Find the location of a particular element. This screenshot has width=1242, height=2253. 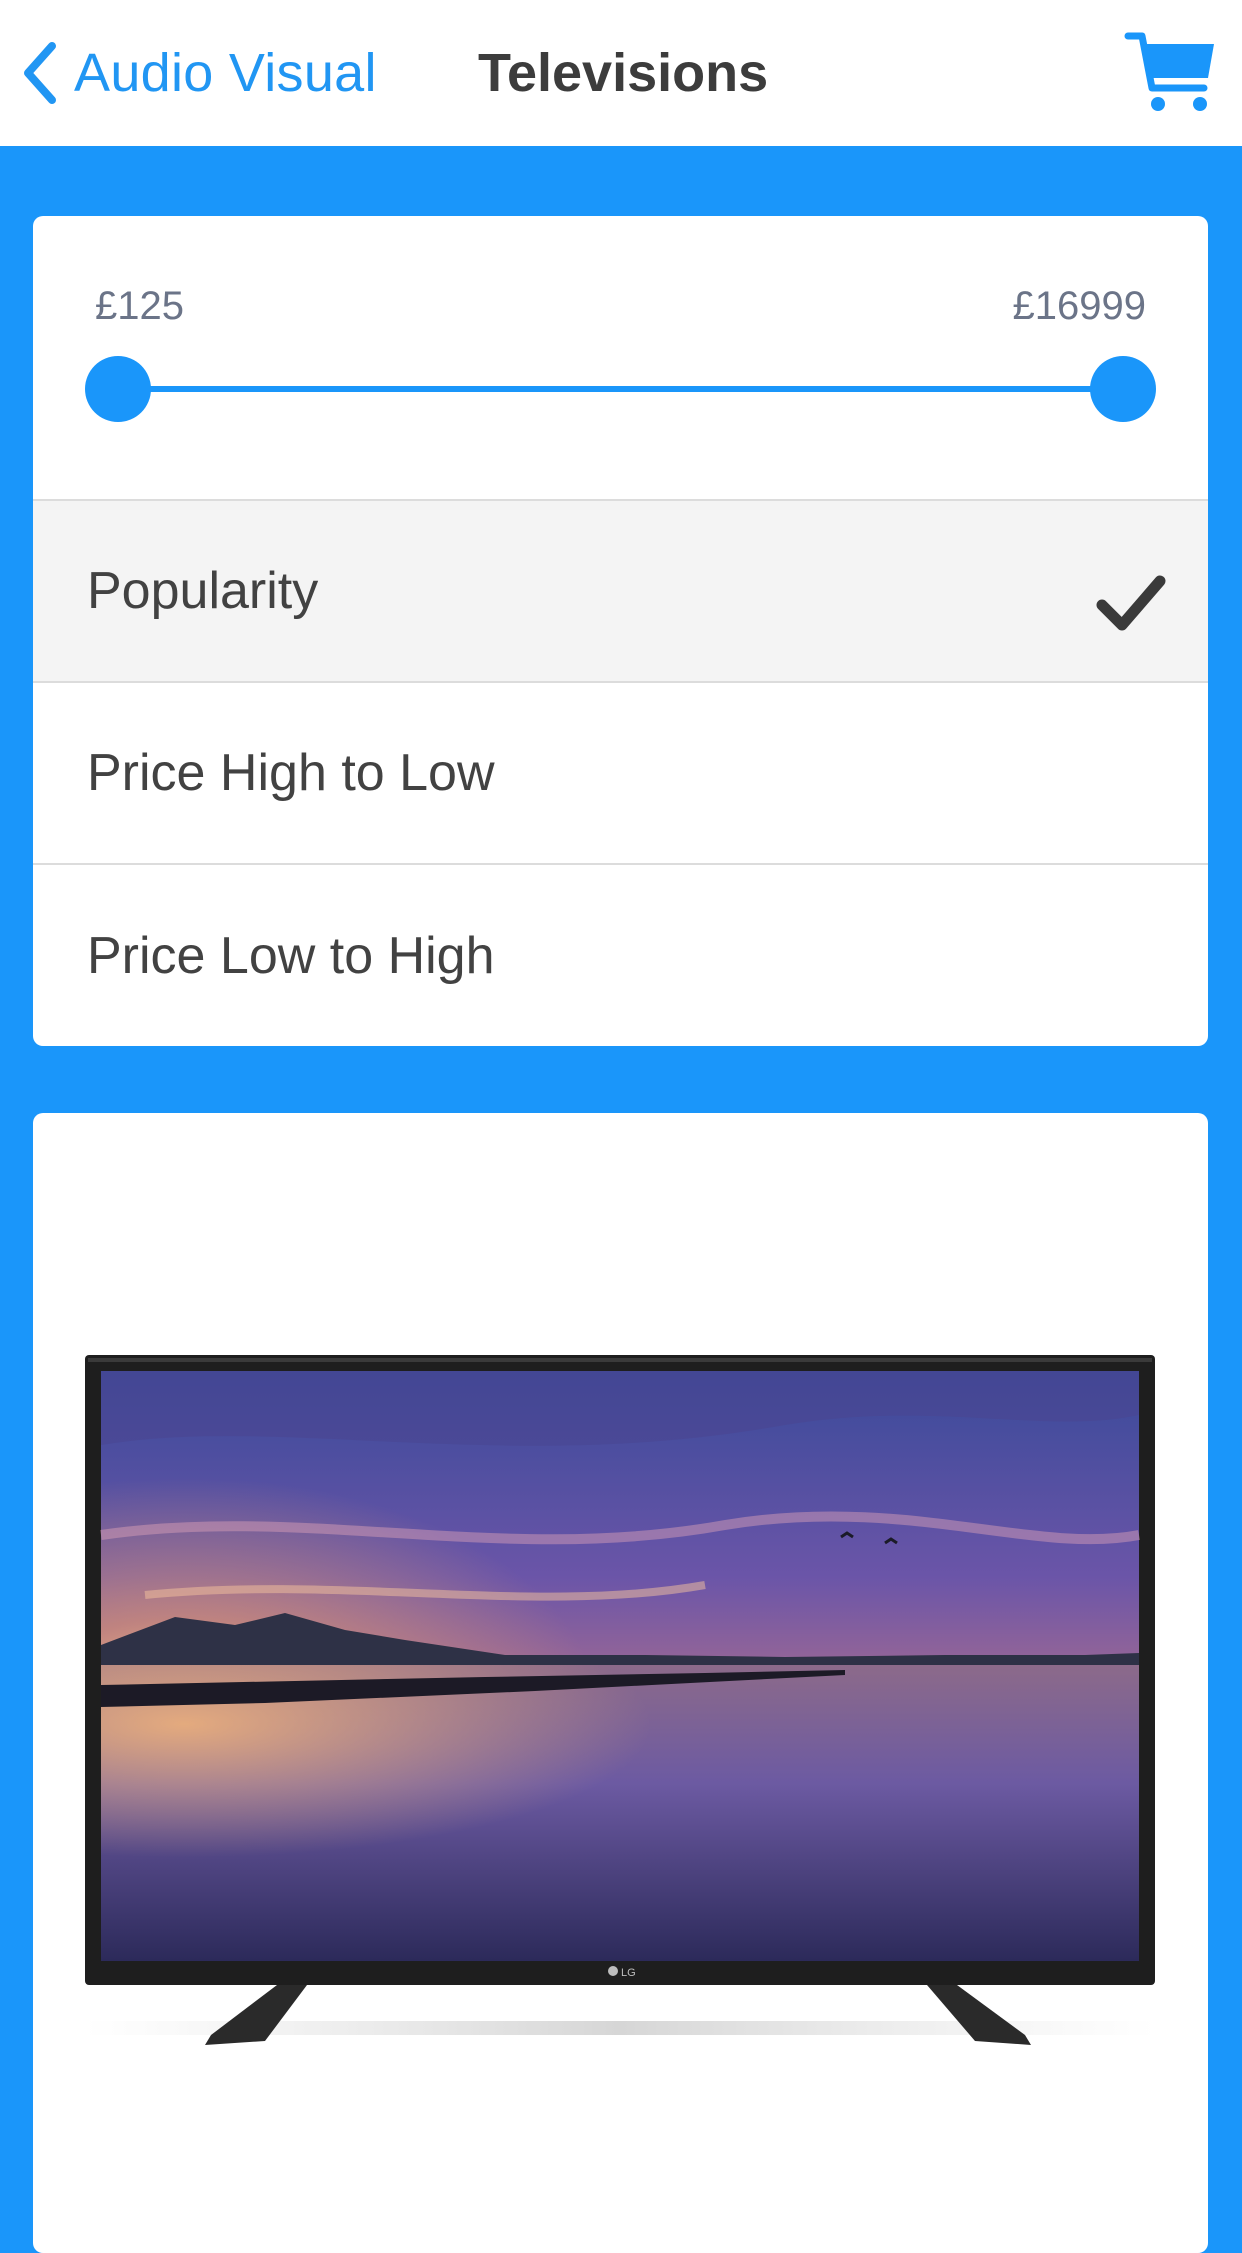

price-max-label: £16999 is located at coordinates (1079, 306).